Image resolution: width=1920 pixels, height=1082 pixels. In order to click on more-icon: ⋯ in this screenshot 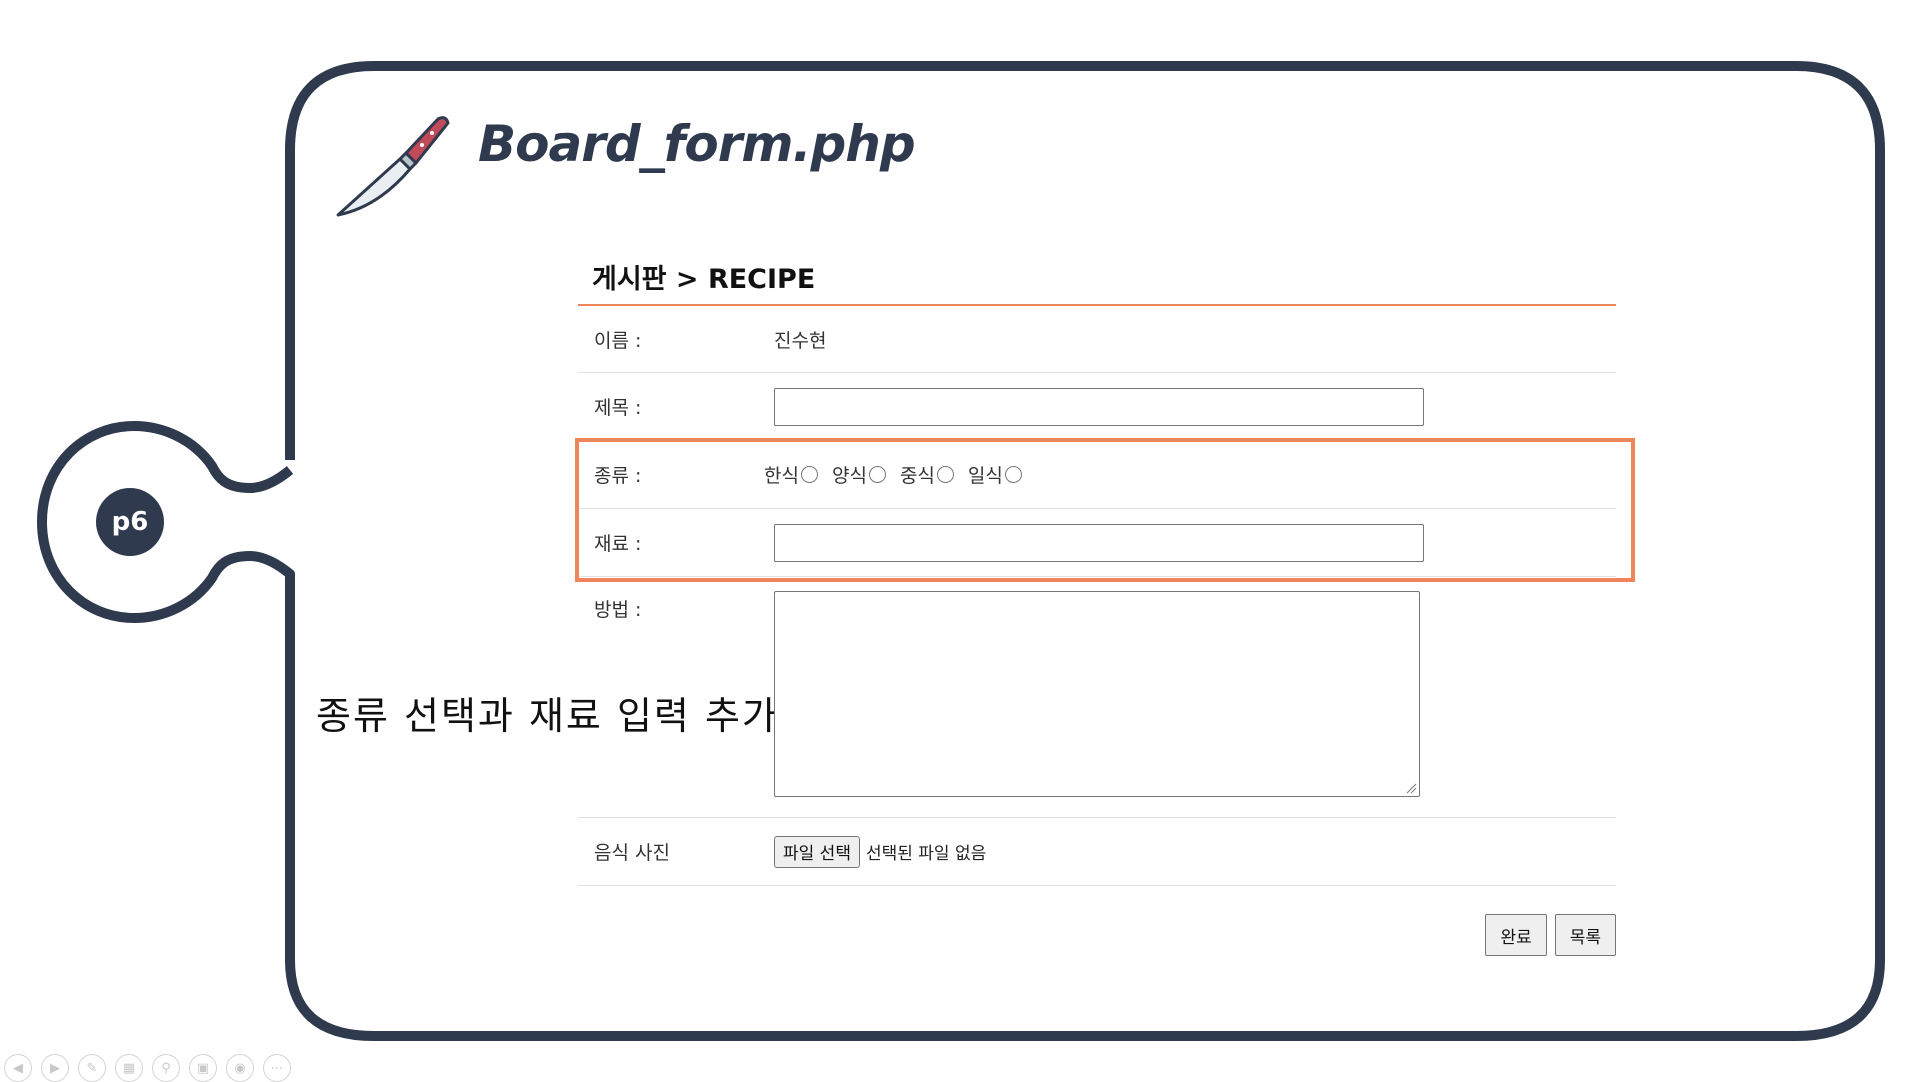, I will do `click(277, 1068)`.